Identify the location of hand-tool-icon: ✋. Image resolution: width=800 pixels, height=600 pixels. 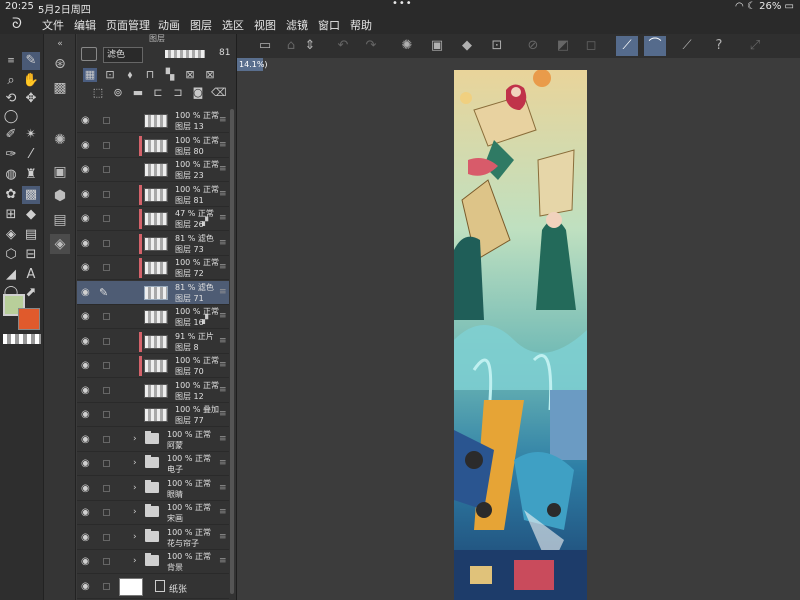
(31, 81).